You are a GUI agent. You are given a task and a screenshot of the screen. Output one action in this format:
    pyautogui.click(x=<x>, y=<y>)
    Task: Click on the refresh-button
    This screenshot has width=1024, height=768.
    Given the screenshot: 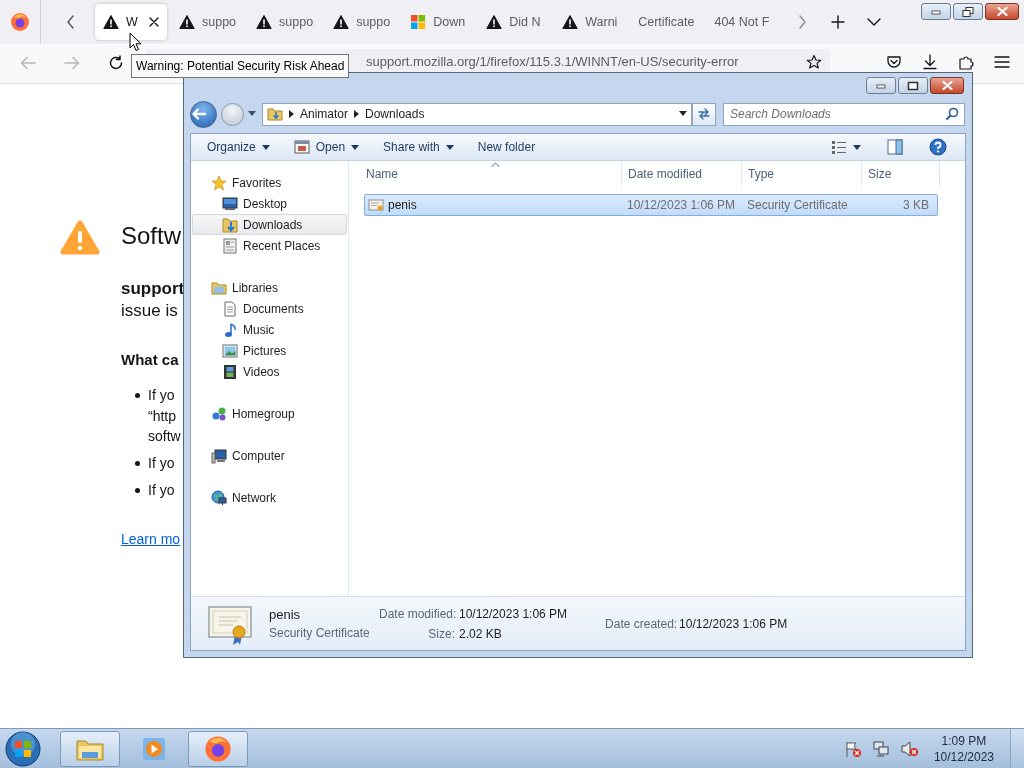 What is the action you would take?
    pyautogui.click(x=704, y=114)
    